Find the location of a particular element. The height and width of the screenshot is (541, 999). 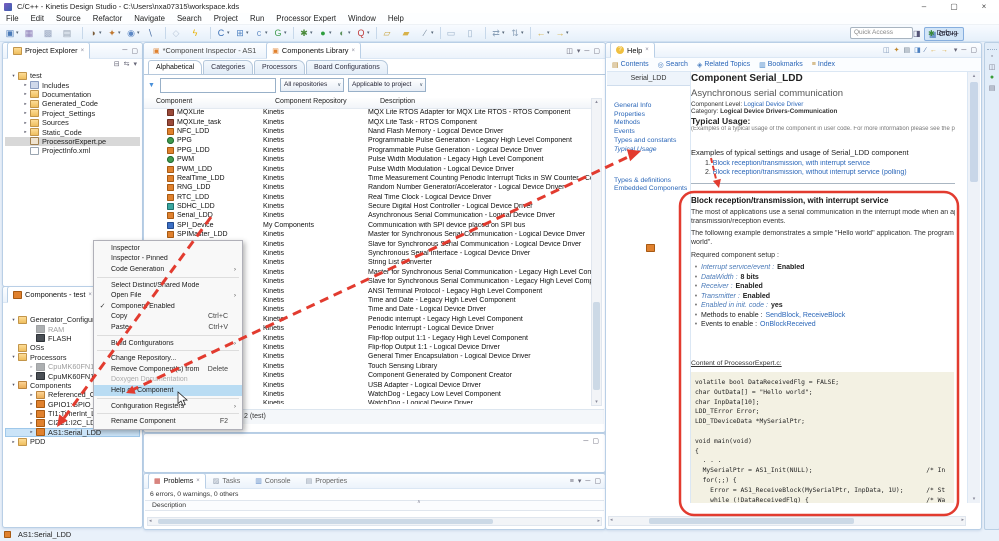

toolbar-icon: ϟ is located at coordinates (197, 33).